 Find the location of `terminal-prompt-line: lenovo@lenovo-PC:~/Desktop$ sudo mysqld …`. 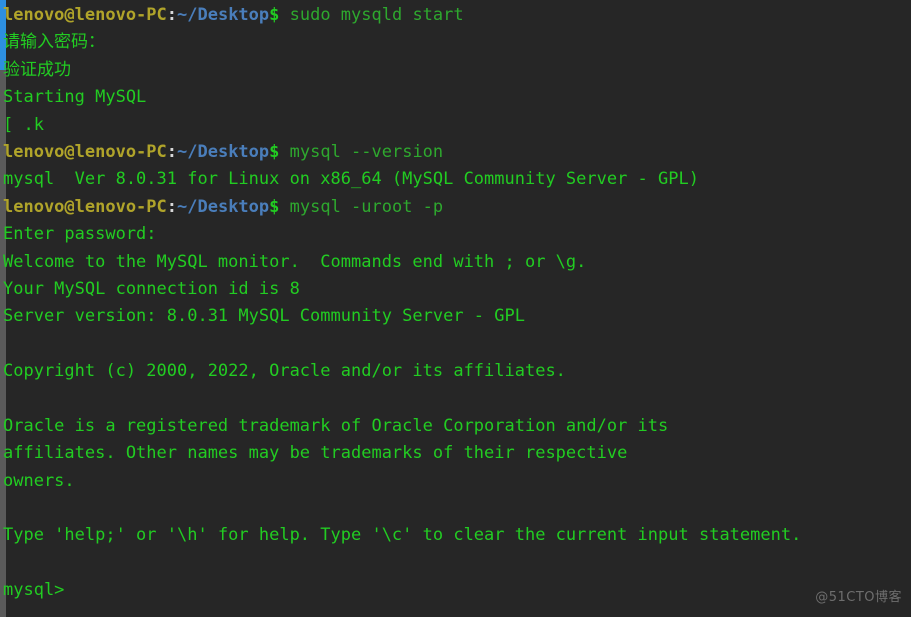

terminal-prompt-line: lenovo@lenovo-PC:~/Desktop$ sudo mysqld … is located at coordinates (457, 15).